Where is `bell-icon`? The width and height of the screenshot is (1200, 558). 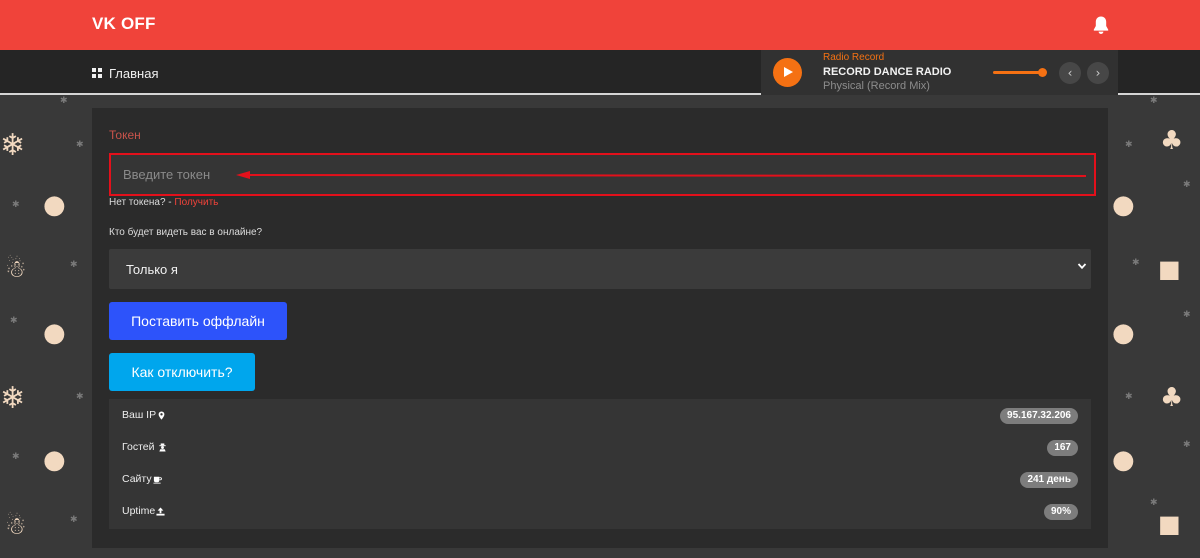 bell-icon is located at coordinates (1101, 25).